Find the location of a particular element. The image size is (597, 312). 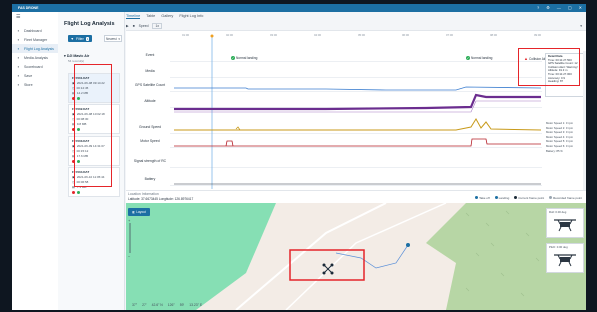

help-icon: ? is located at coordinates (538, 7).